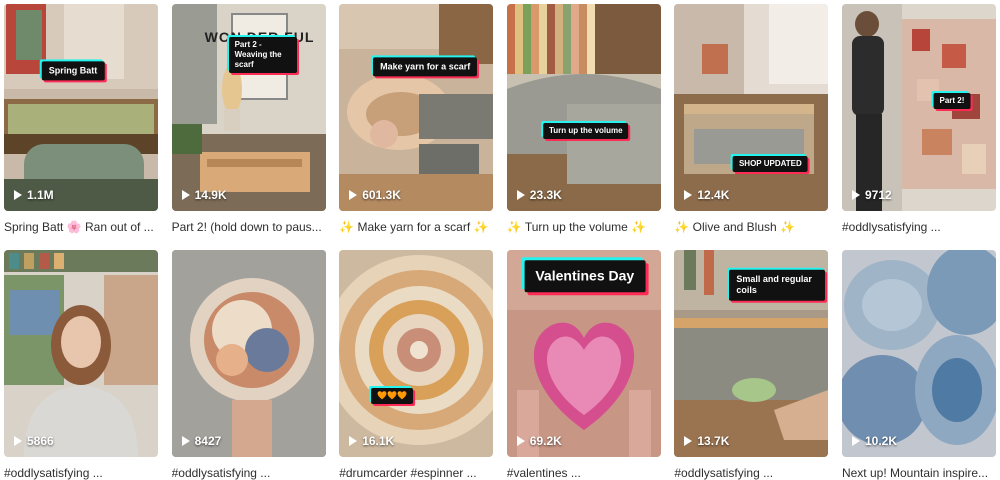 This screenshot has height=480, width=1000. Describe the element at coordinates (425, 67) in the screenshot. I see `video-overlay-text: Make yarn for a scarf` at that location.